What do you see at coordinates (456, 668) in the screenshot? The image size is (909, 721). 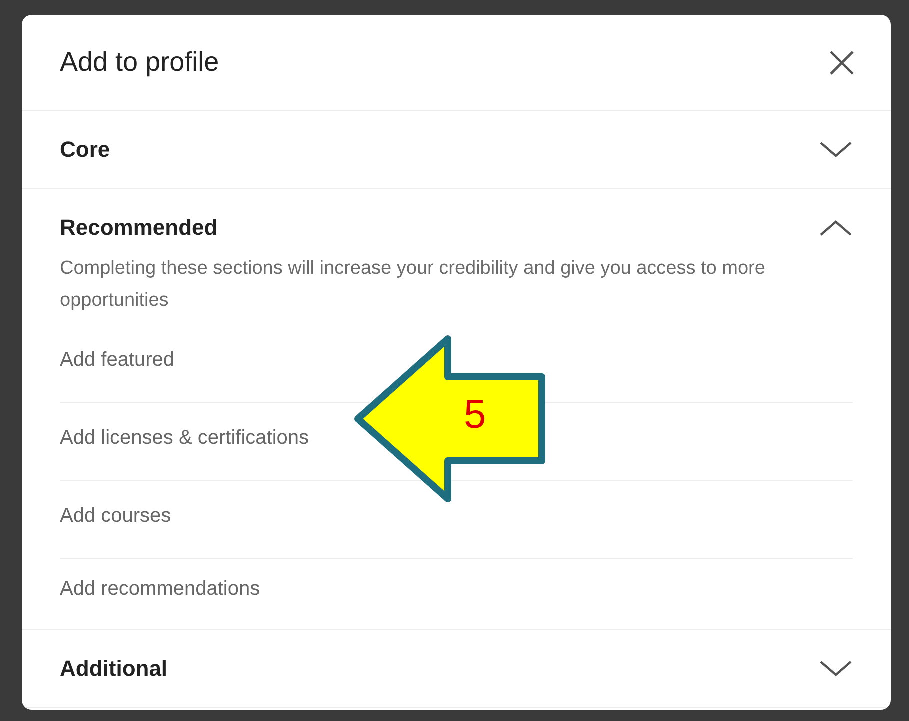 I see `section-header: Additional` at bounding box center [456, 668].